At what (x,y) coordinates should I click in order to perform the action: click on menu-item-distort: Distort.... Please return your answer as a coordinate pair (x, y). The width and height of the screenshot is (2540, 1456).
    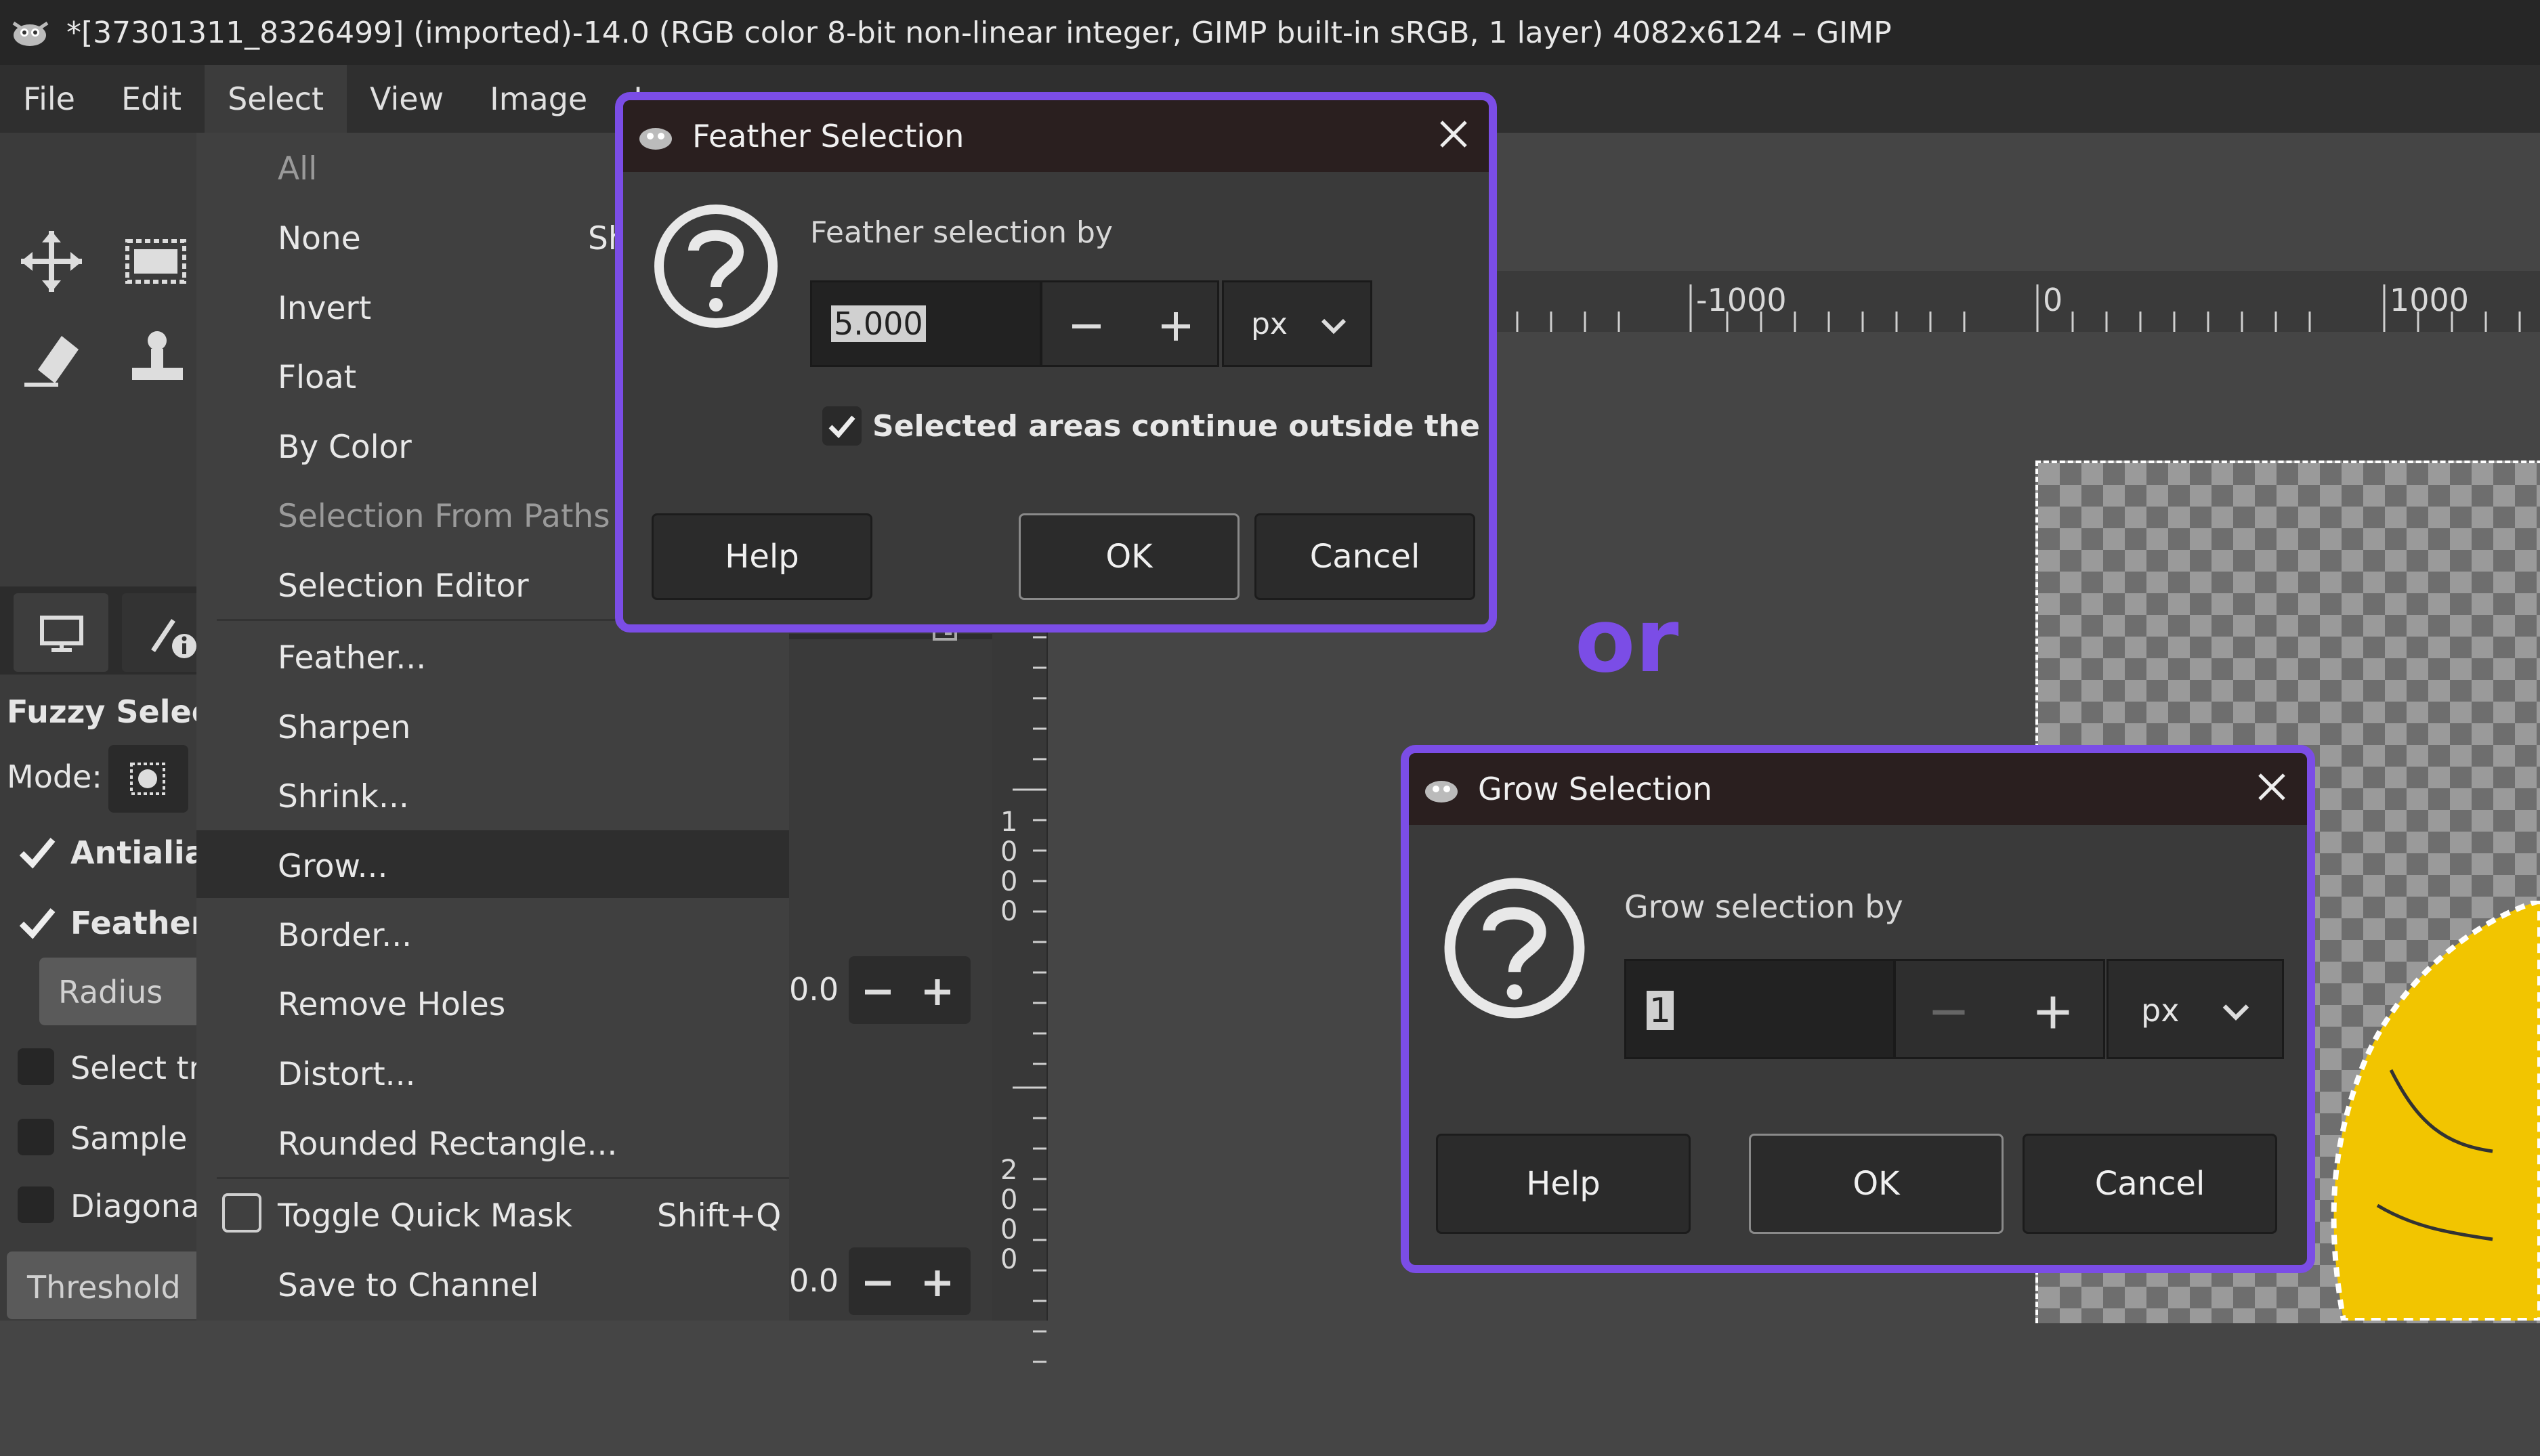
    Looking at the image, I should click on (347, 1075).